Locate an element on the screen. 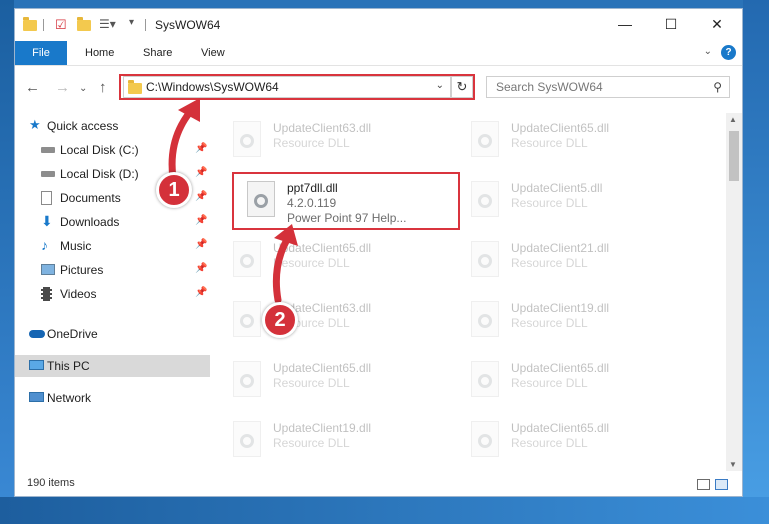  sidebar-item-label: Local Disk (C:) is located at coordinates (99, 150).